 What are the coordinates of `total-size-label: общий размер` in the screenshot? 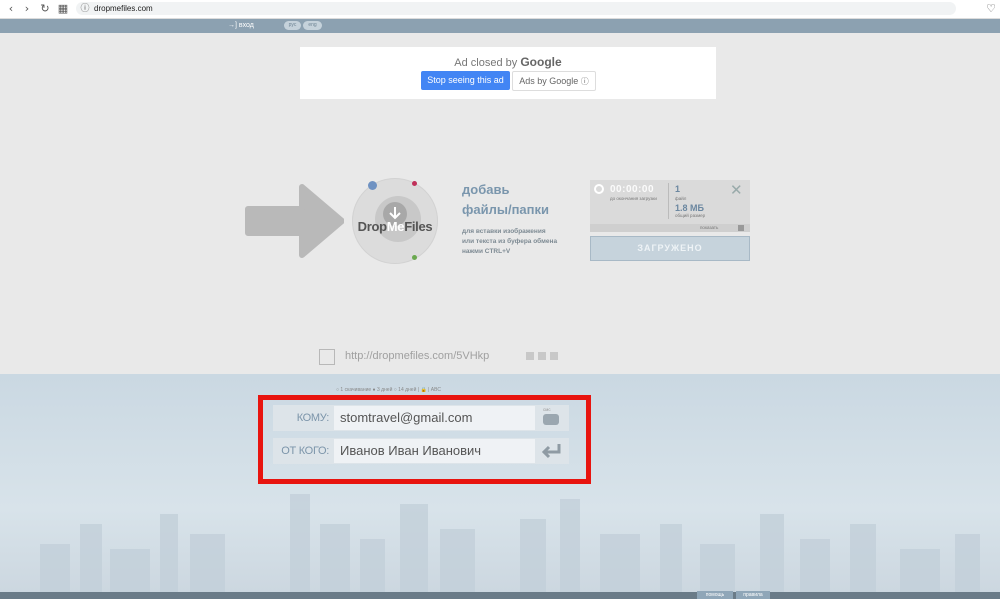 It's located at (690, 215).